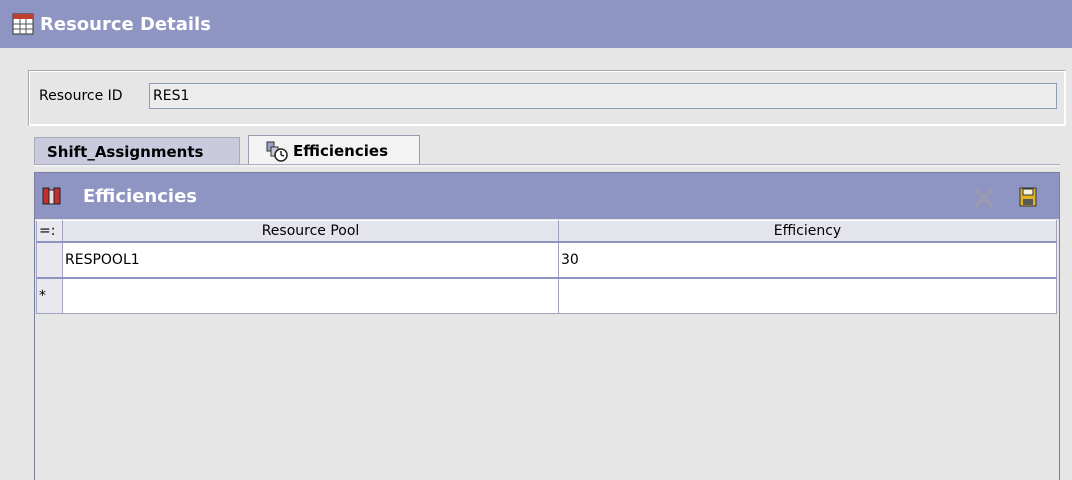 The image size is (1072, 480). I want to click on tab-shift-assignments: Shift_Assignments, so click(137, 151).